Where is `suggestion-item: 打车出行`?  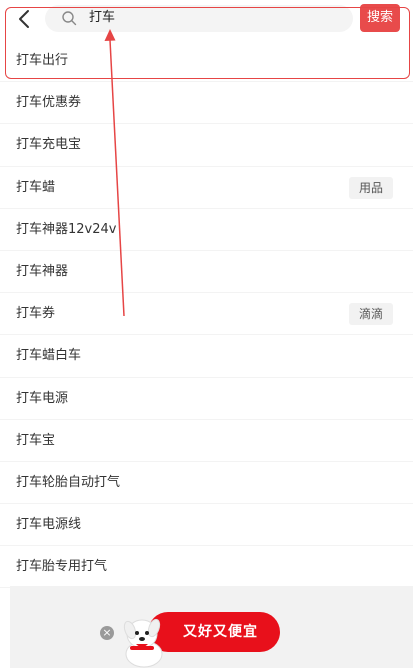 suggestion-item: 打车出行 is located at coordinates (206, 61).